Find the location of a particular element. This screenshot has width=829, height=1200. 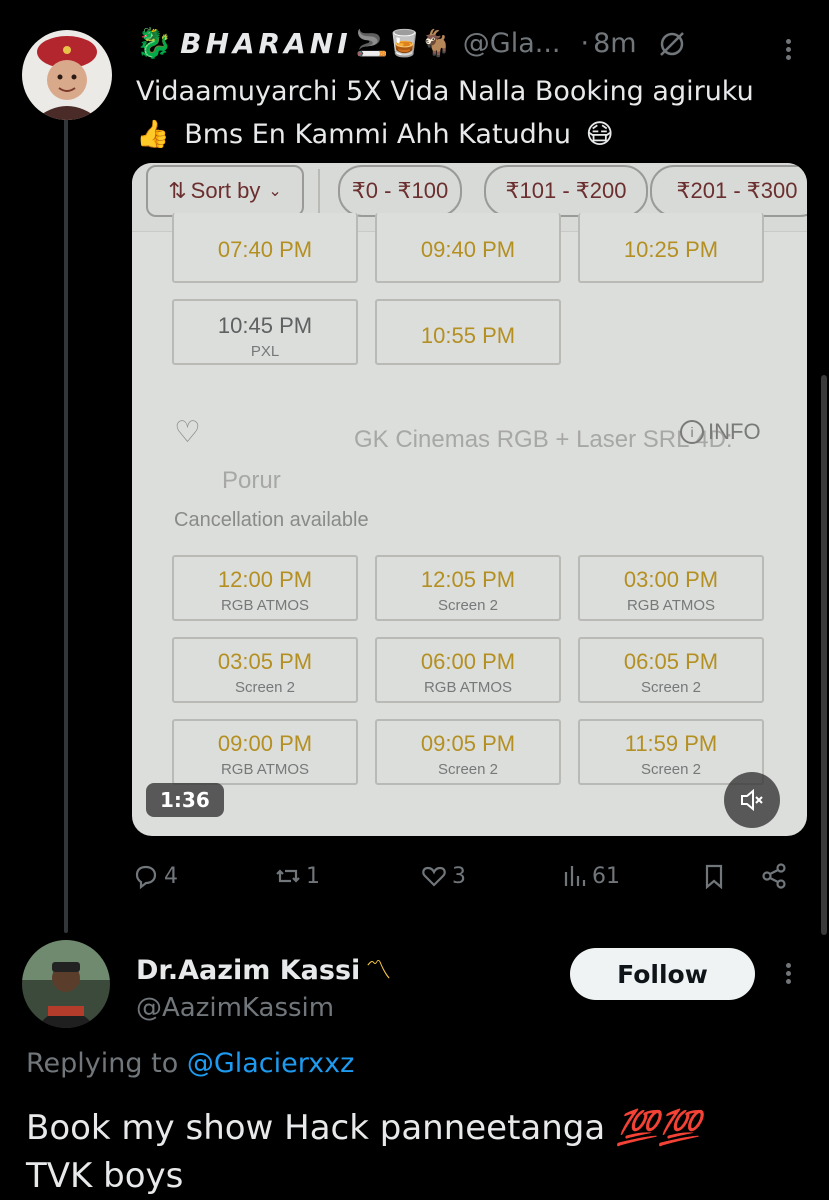

replying-to-handle-link: @Glacierxxz is located at coordinates (270, 1063).